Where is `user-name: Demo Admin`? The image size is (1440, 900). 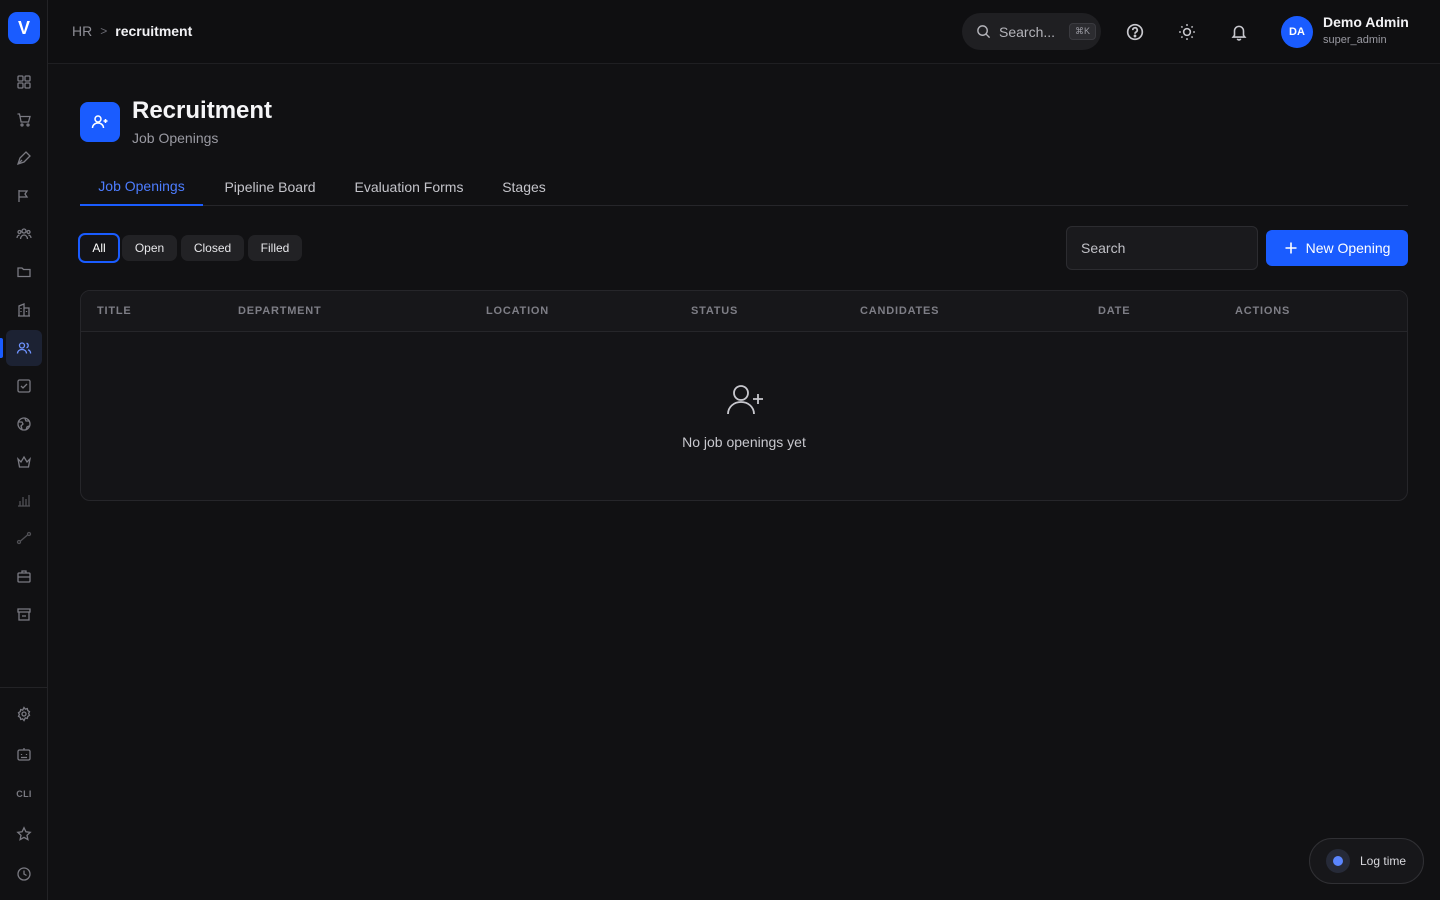
user-name: Demo Admin is located at coordinates (1366, 22).